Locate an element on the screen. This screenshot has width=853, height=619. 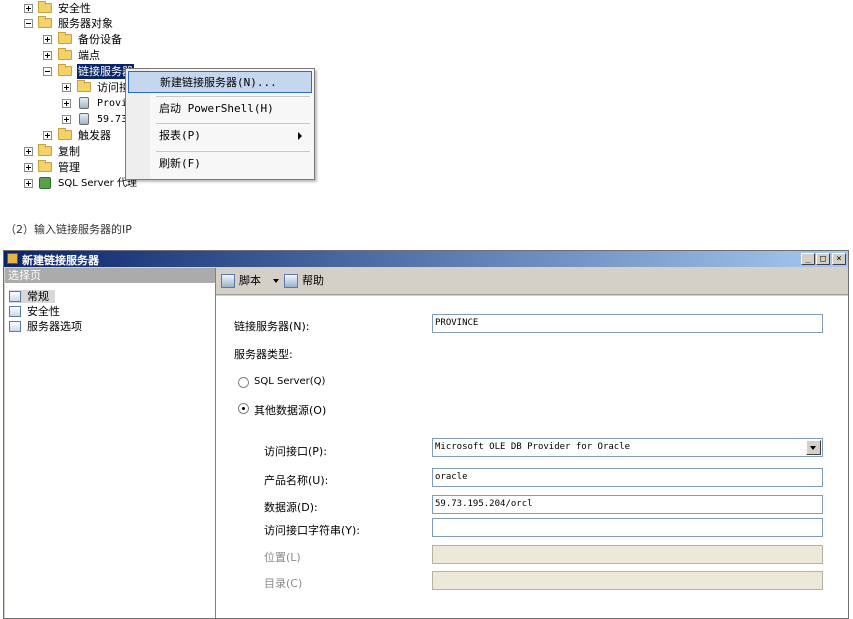
step-caption: （2）输入链接服务器的IP is located at coordinates (68, 229).